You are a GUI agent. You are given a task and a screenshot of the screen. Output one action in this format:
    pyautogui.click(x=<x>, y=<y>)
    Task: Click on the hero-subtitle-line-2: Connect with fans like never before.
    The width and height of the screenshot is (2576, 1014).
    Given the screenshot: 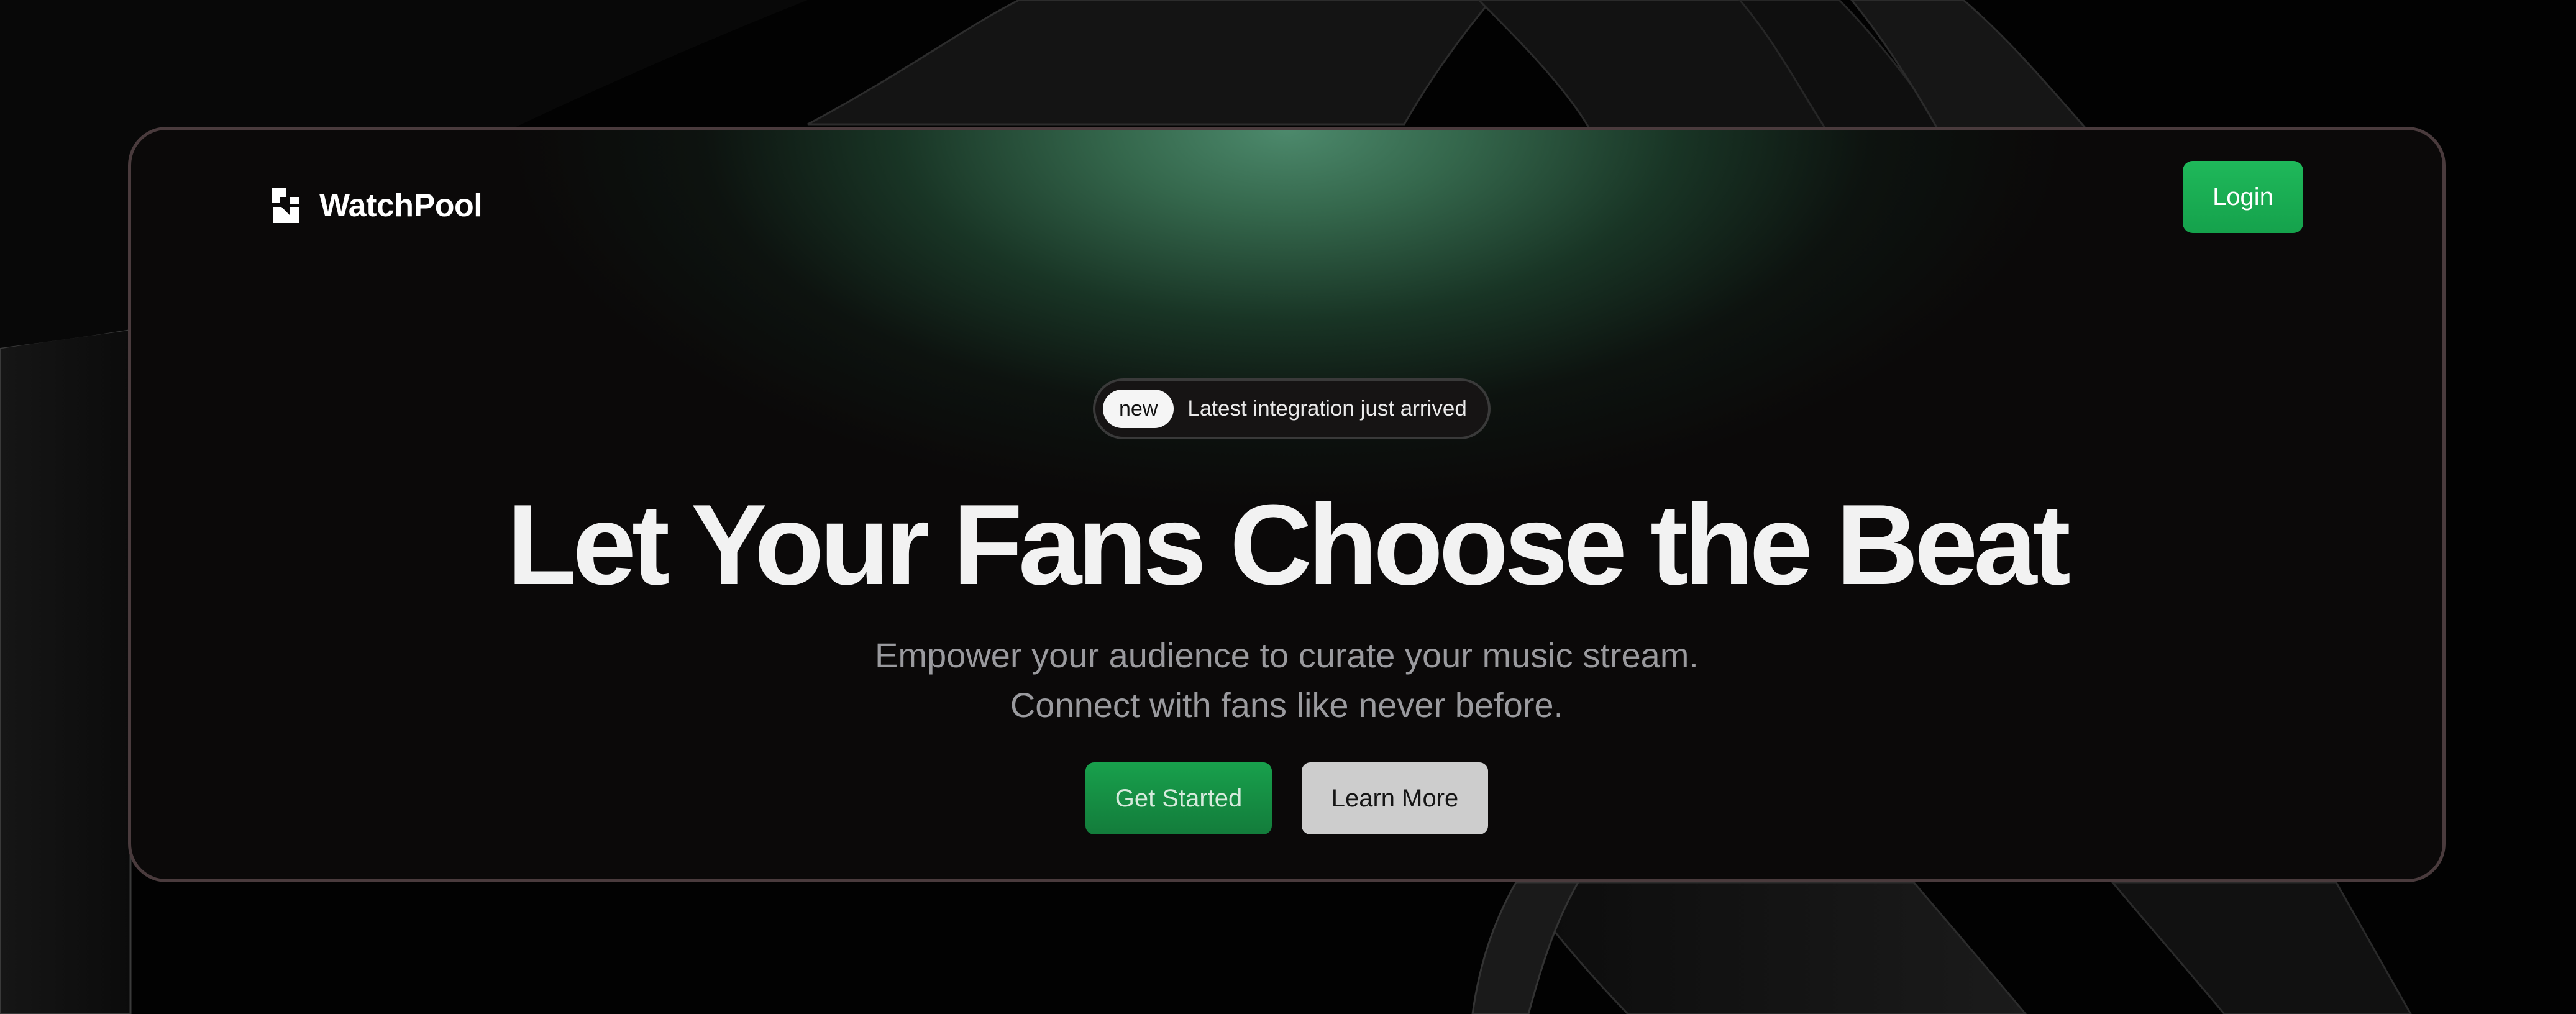 What is the action you would take?
    pyautogui.click(x=1287, y=704)
    